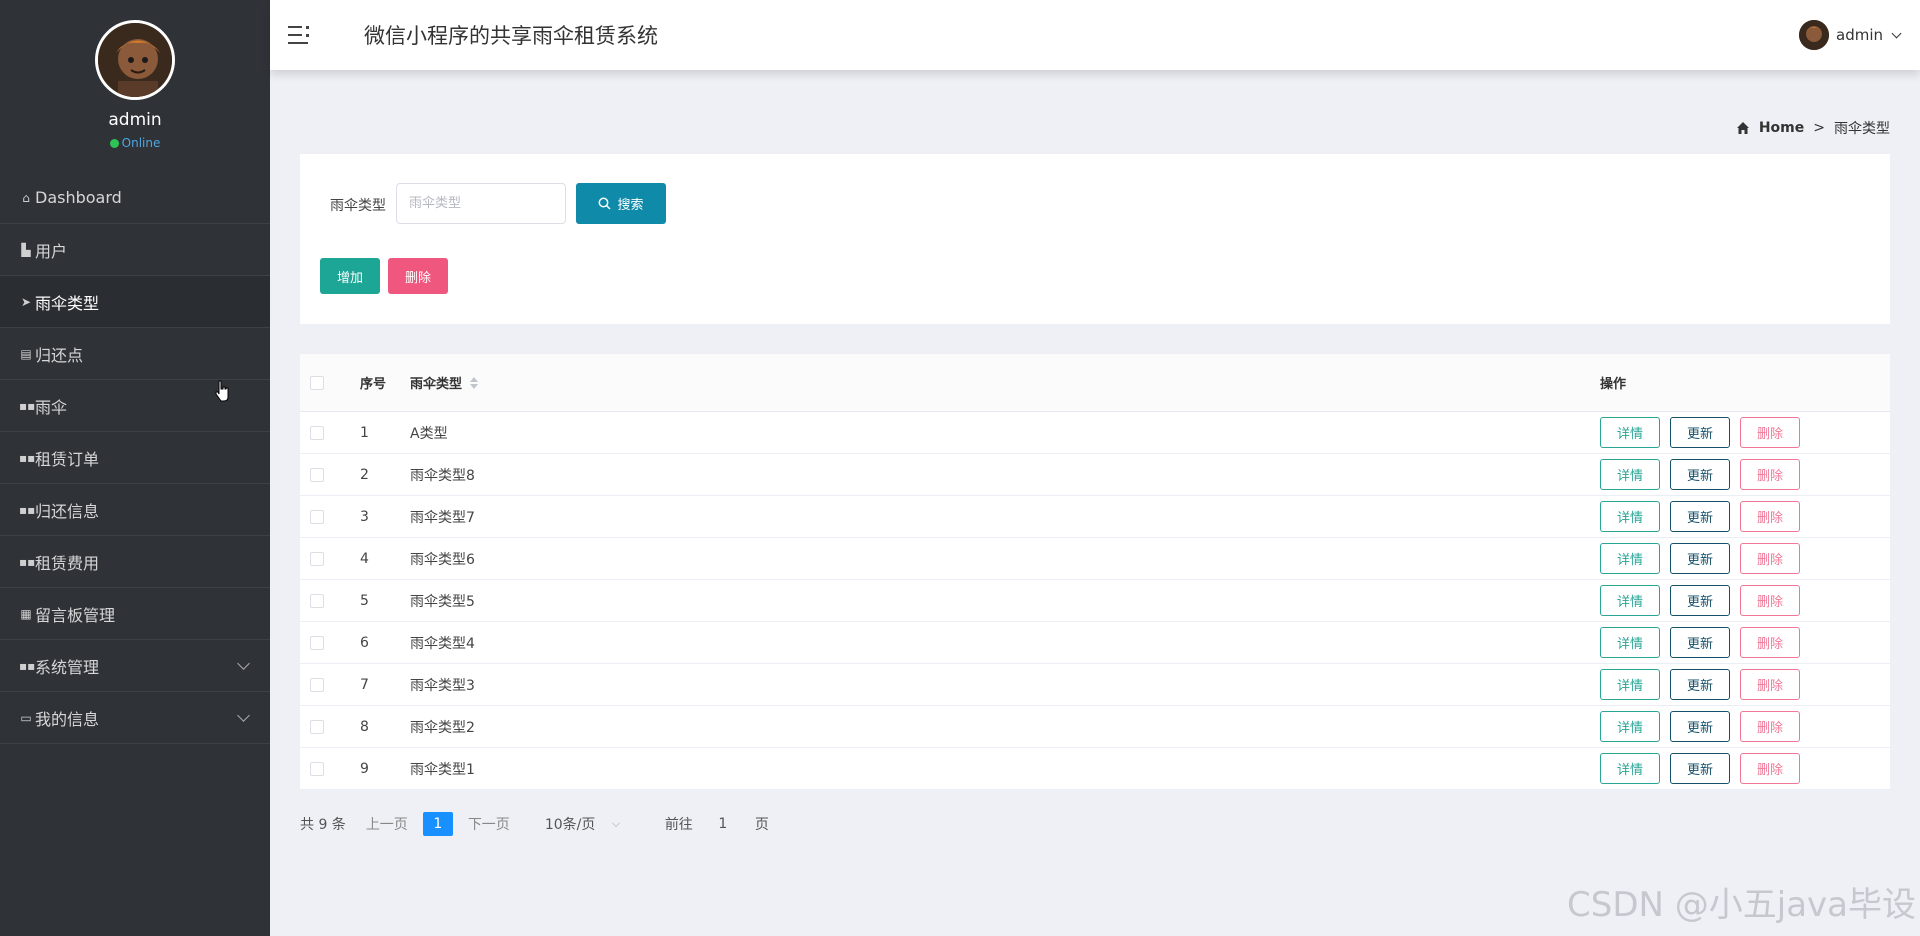 This screenshot has height=936, width=1920. I want to click on user-menu: admin, so click(1850, 35).